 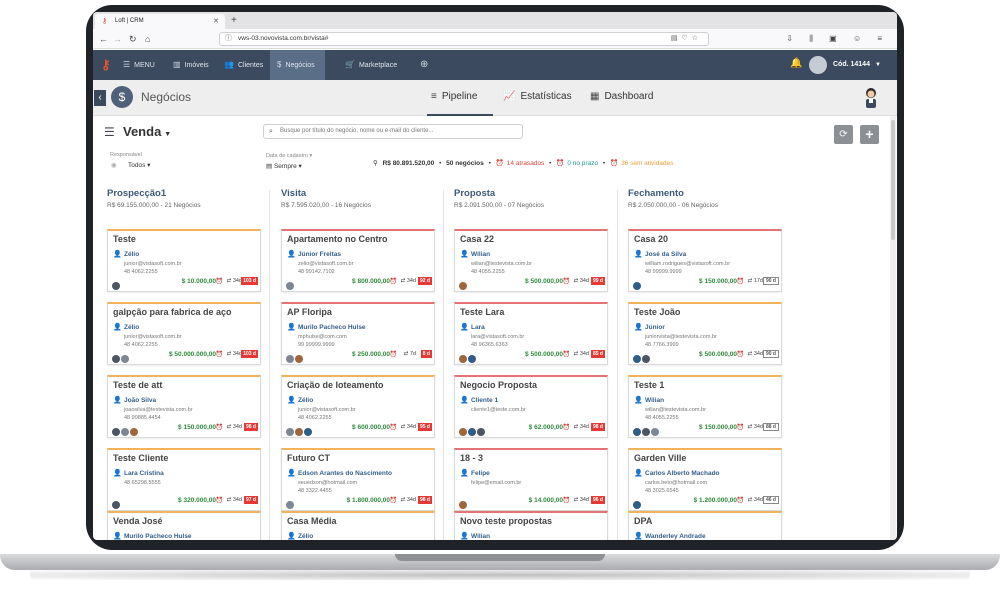 What do you see at coordinates (319, 254) in the screenshot?
I see `client-name: Júnior Freitas` at bounding box center [319, 254].